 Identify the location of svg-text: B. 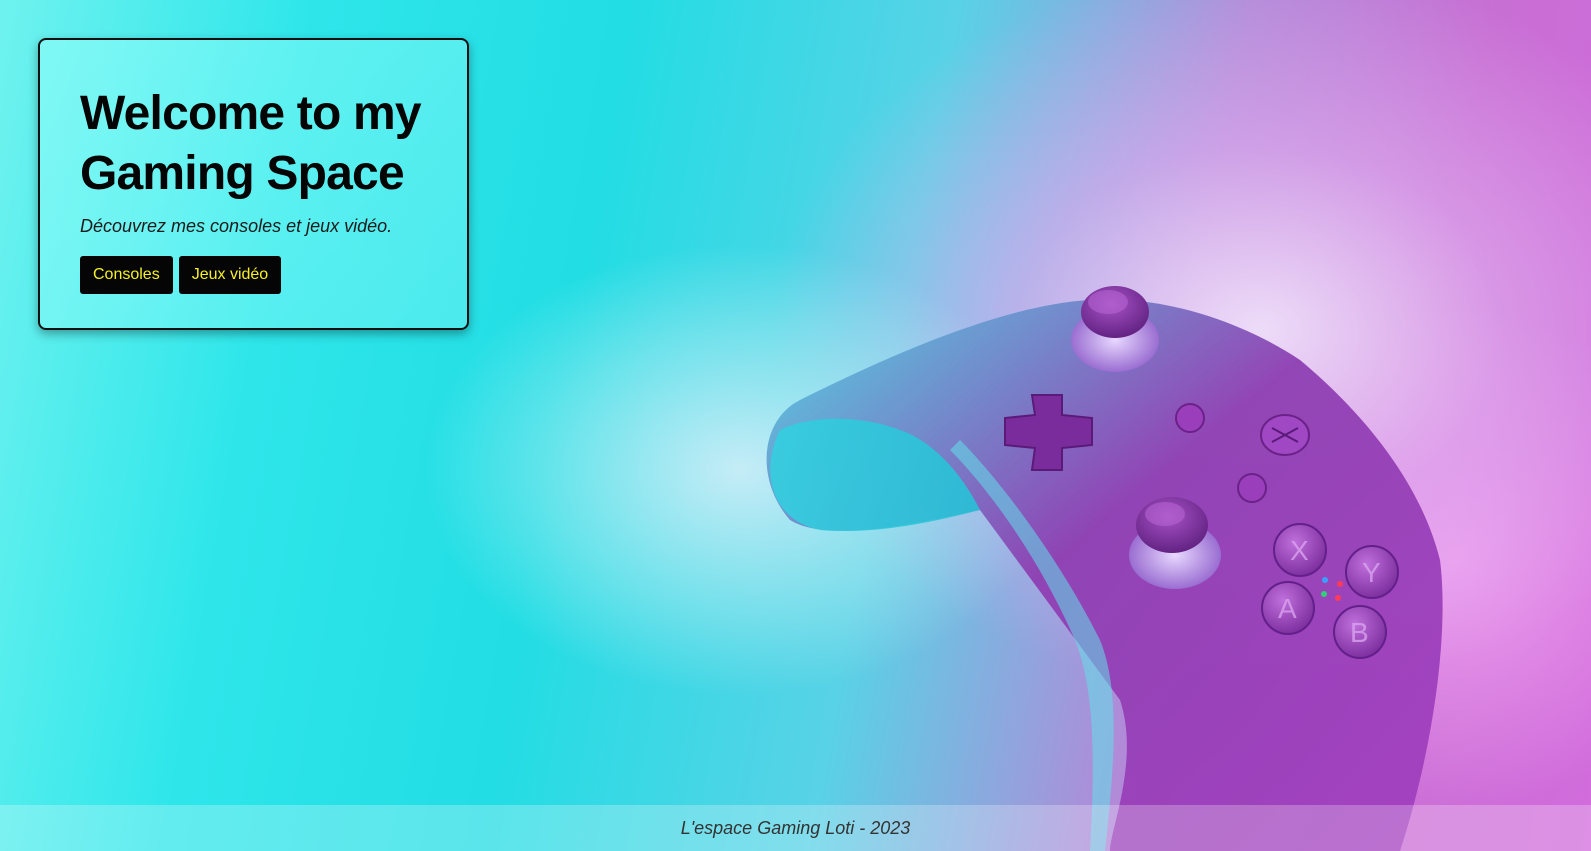
(1359, 632).